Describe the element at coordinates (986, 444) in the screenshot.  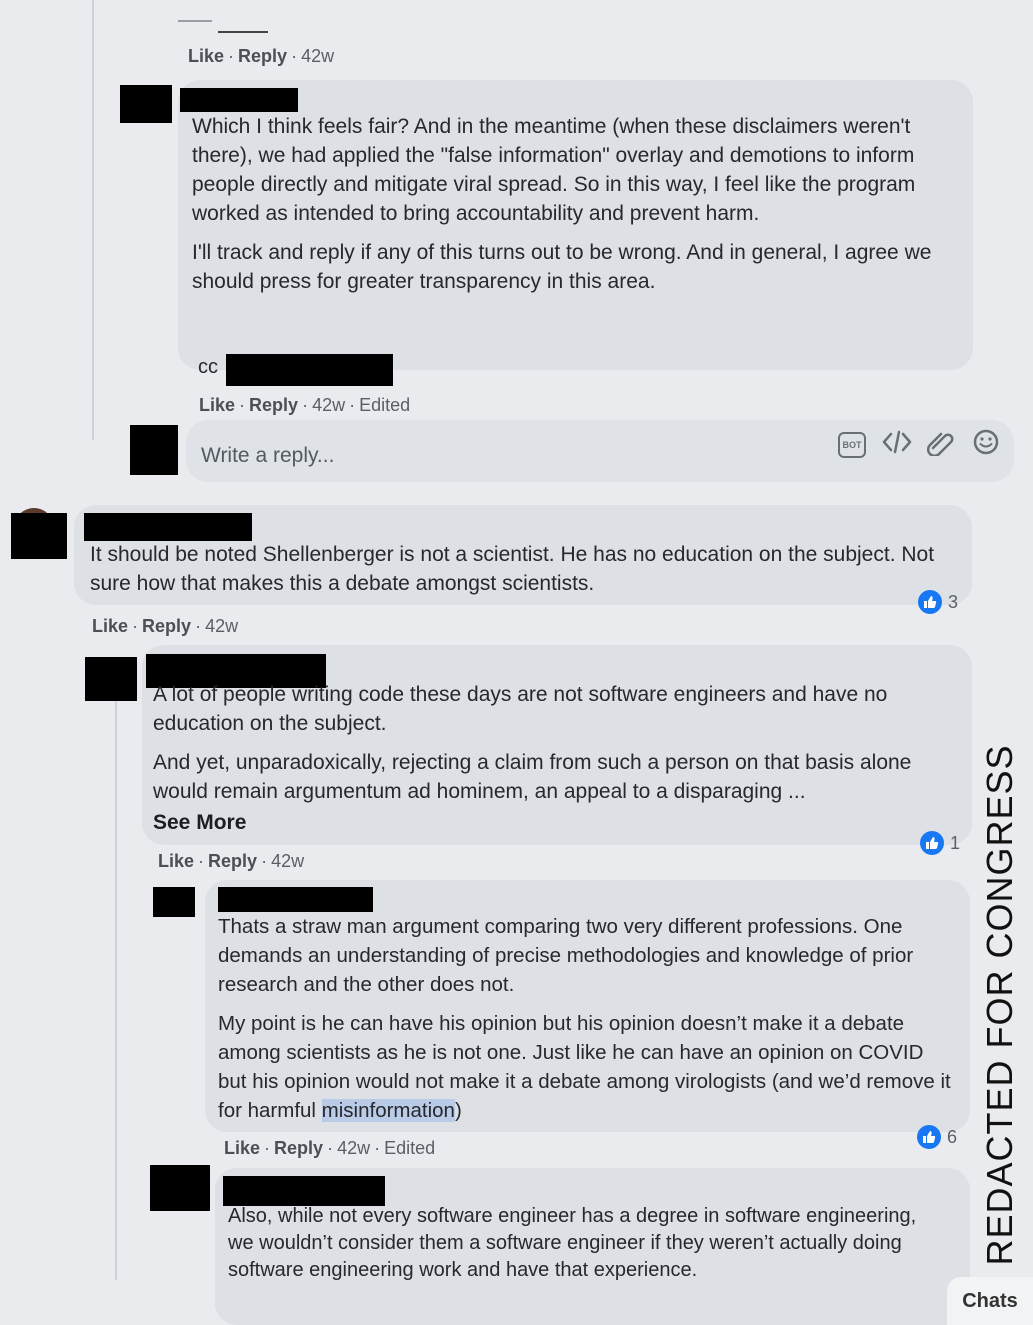
I see `emoji-icon` at that location.